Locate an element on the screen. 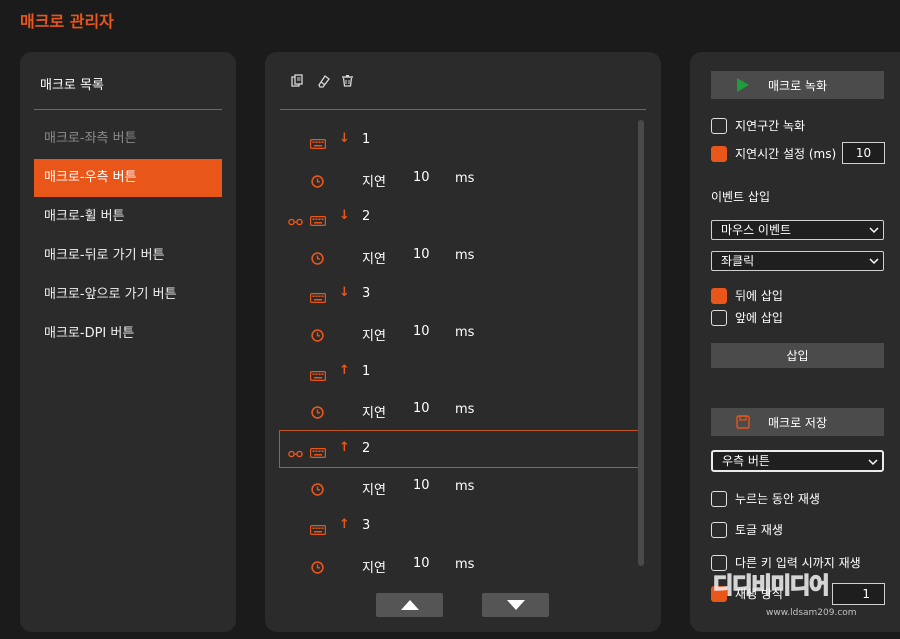 The width and height of the screenshot is (900, 639). record-delay-option: 지연구간 녹화 is located at coordinates (758, 125).